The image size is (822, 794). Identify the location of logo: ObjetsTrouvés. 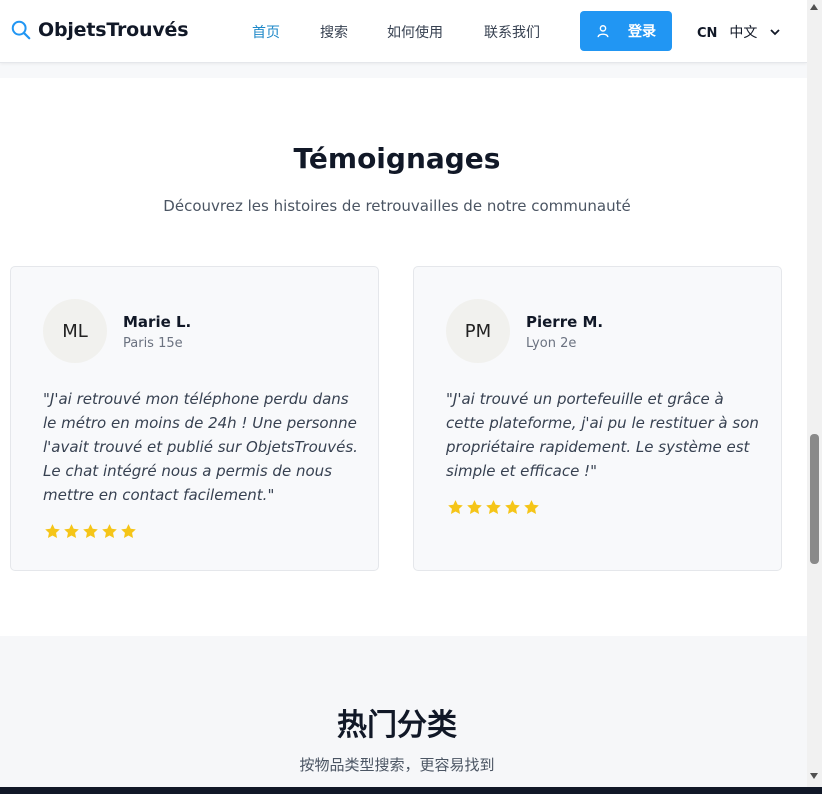
(99, 30).